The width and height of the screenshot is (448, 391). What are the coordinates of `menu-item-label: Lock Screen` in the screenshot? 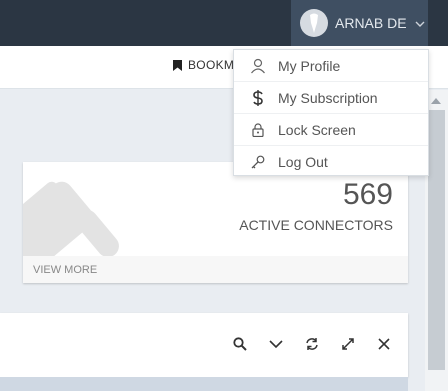 It's located at (317, 129).